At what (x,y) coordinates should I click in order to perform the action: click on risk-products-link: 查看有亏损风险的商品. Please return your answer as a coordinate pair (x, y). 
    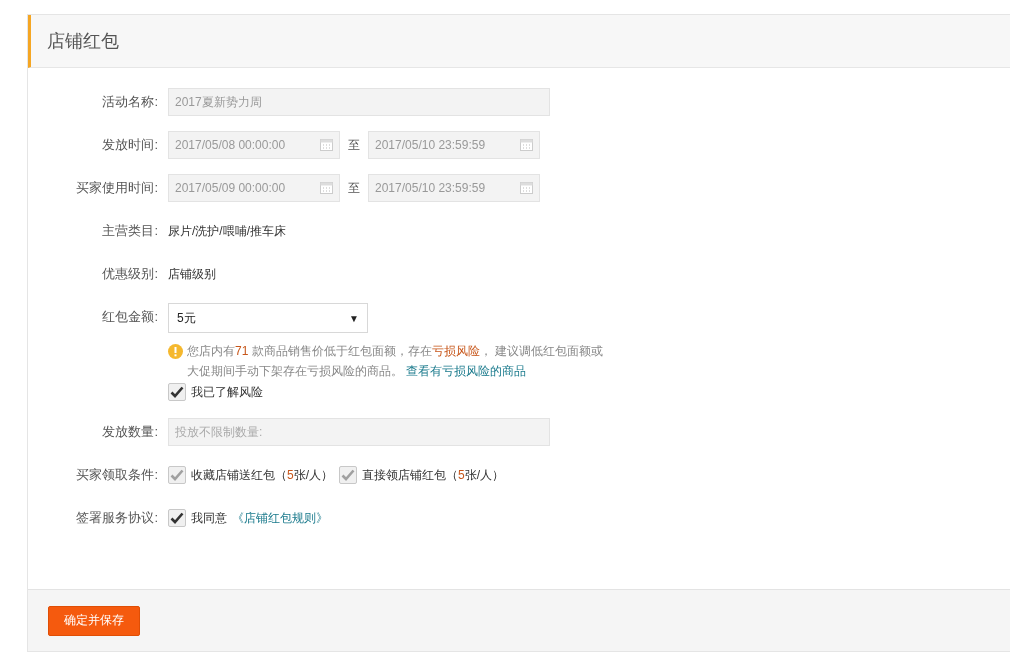
    Looking at the image, I should click on (466, 371).